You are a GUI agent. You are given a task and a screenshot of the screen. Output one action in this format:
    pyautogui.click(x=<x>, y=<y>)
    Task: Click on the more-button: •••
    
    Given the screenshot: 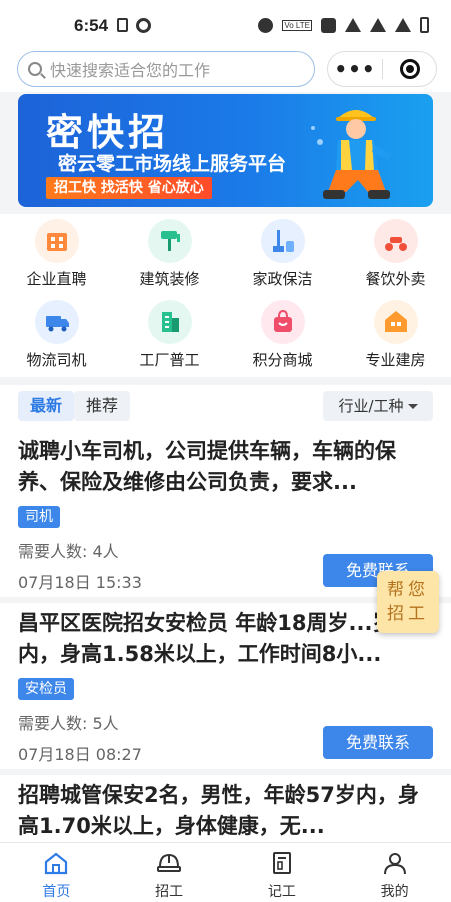 What is the action you would take?
    pyautogui.click(x=355, y=69)
    